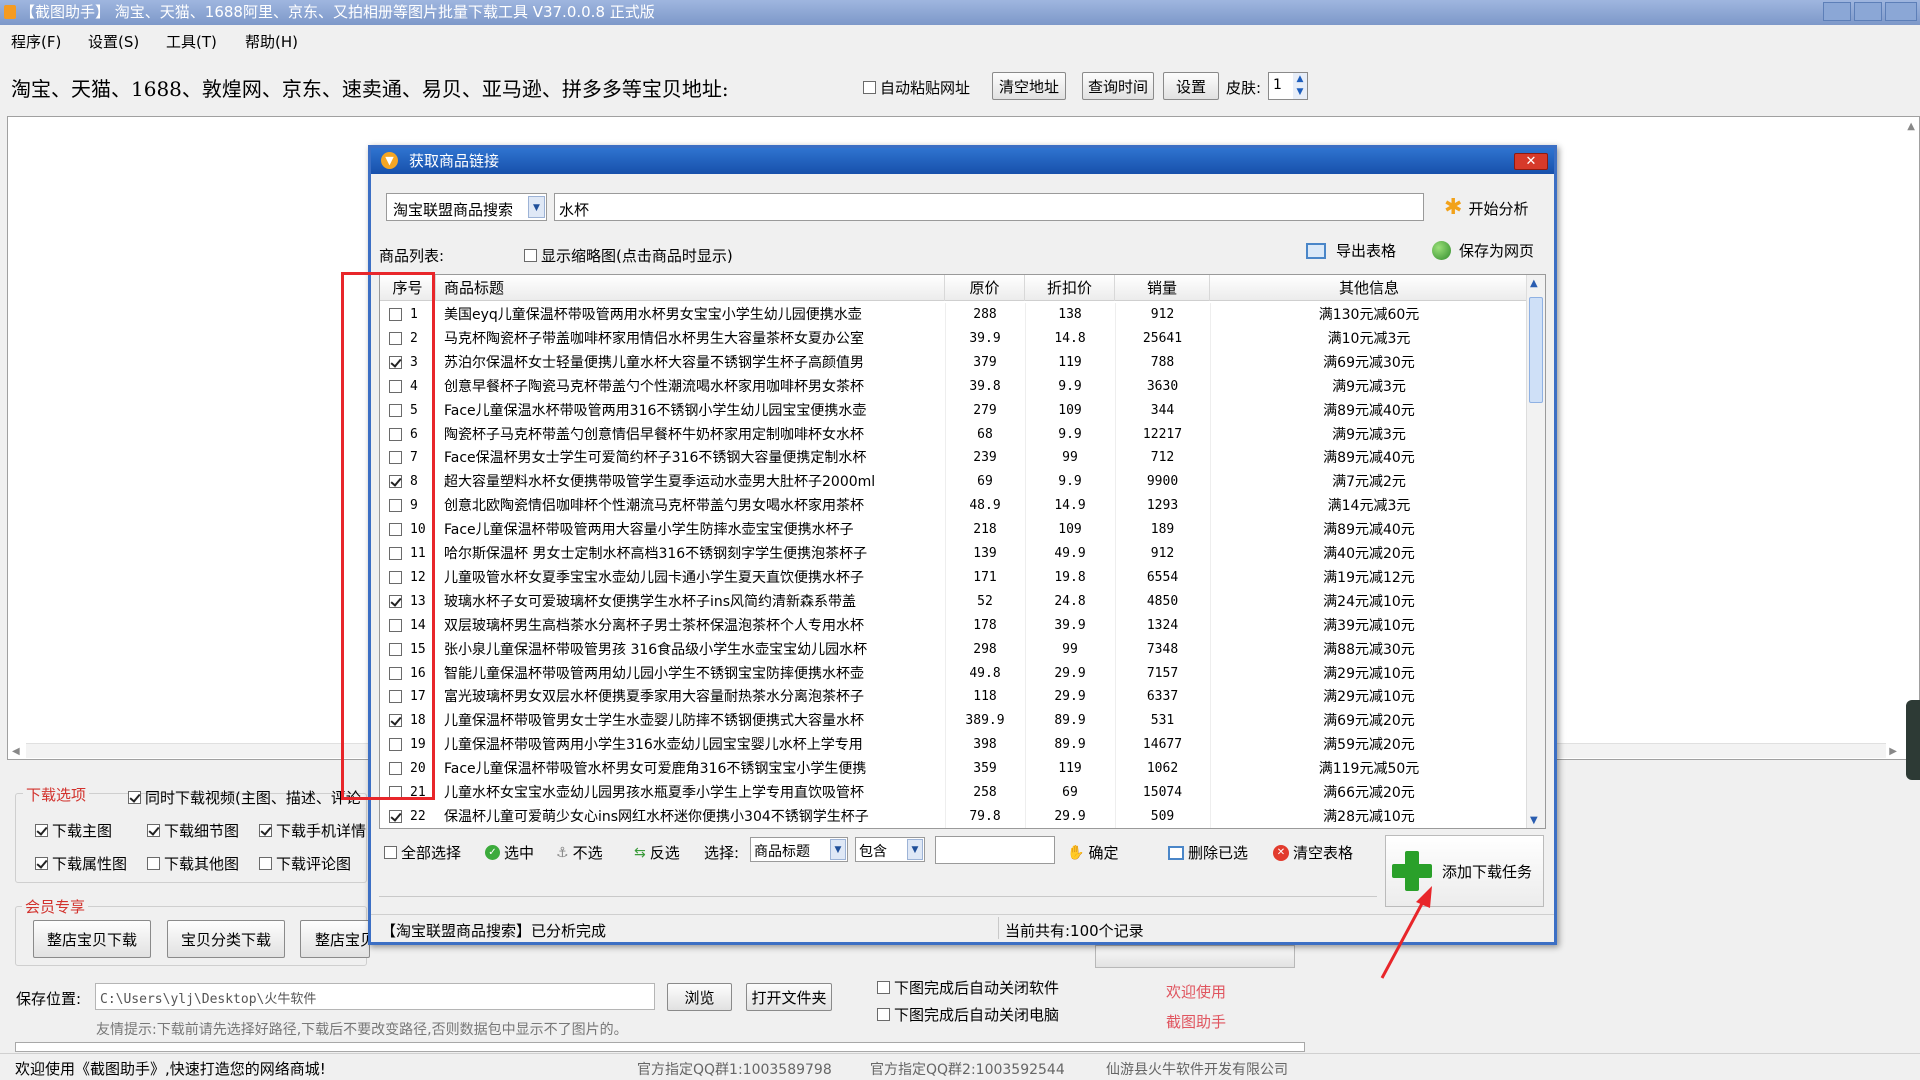 This screenshot has width=1920, height=1080. Describe the element at coordinates (530, 255) in the screenshot. I see `show-thumbnail-checkbox` at that location.